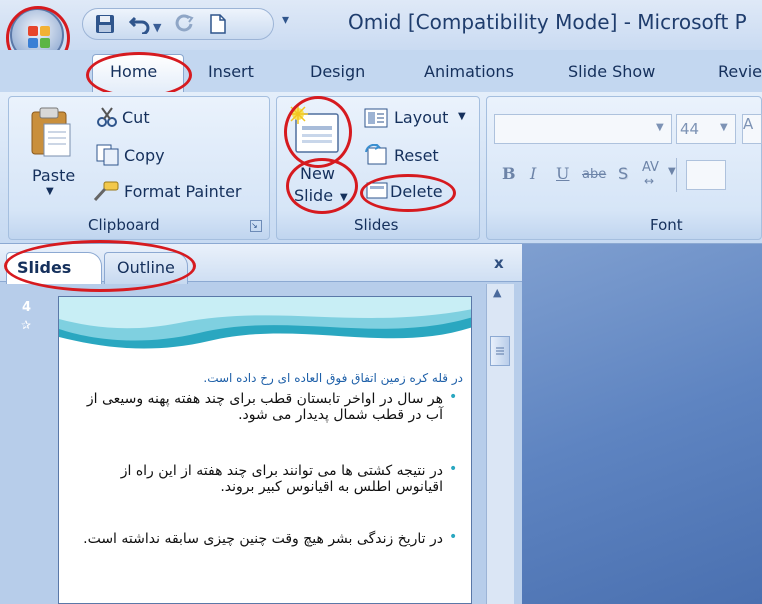  What do you see at coordinates (344, 197) in the screenshot?
I see `new-slide-dropdown-icon: ▼` at bounding box center [344, 197].